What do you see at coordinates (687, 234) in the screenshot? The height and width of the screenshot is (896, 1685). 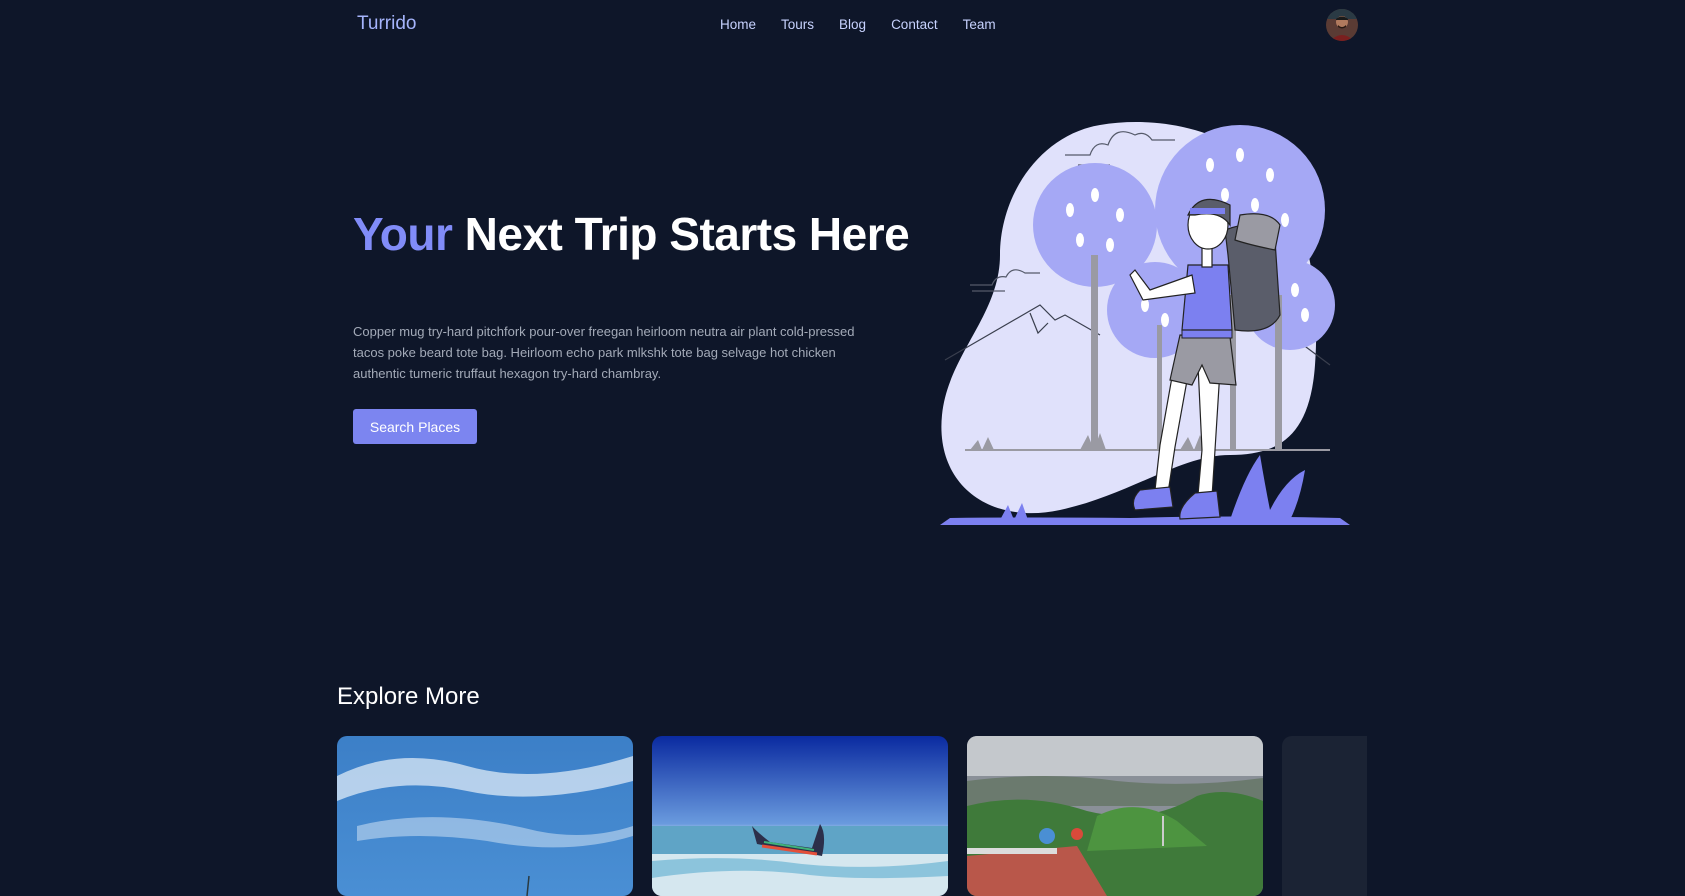 I see `hero-title-rest: Next Trip Starts Here` at bounding box center [687, 234].